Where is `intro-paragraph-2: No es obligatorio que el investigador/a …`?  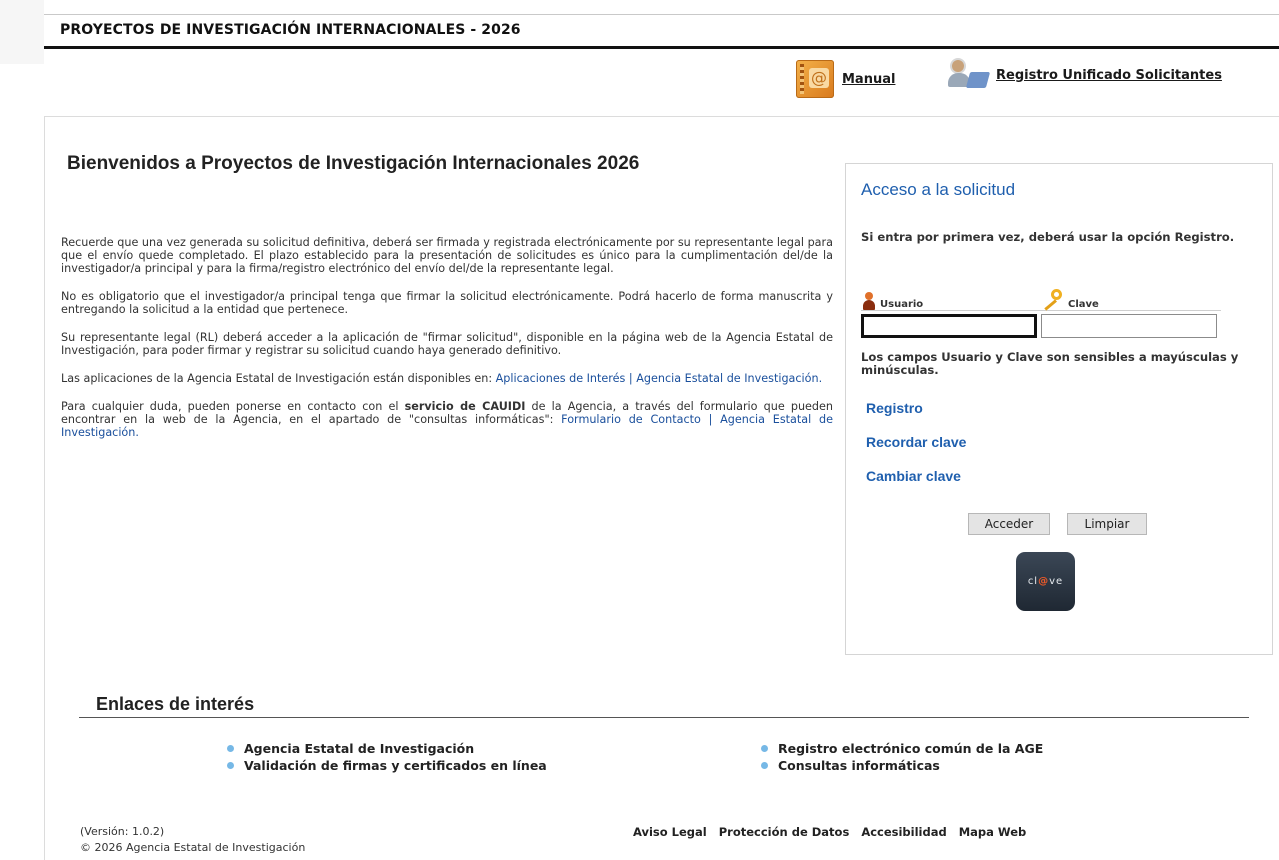
intro-paragraph-2: No es obligatorio que el investigador/a … is located at coordinates (447, 303).